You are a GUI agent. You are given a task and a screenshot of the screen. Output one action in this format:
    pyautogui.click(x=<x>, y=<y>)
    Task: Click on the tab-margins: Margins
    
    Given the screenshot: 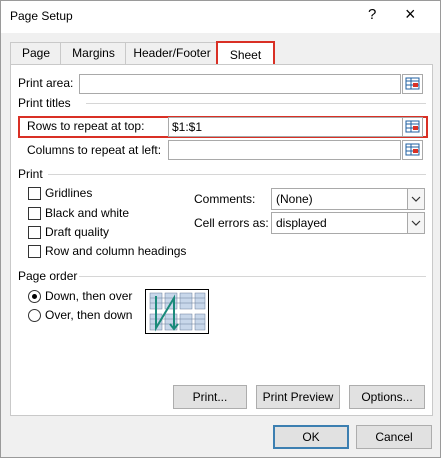 What is the action you would take?
    pyautogui.click(x=93, y=53)
    